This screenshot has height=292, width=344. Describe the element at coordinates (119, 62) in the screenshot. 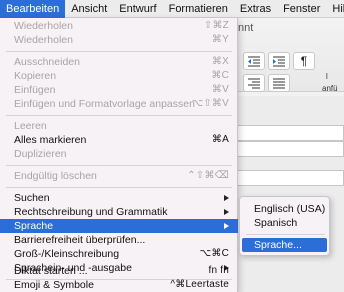

I see `menu-item-cut: Ausschneiden ⌘X` at that location.